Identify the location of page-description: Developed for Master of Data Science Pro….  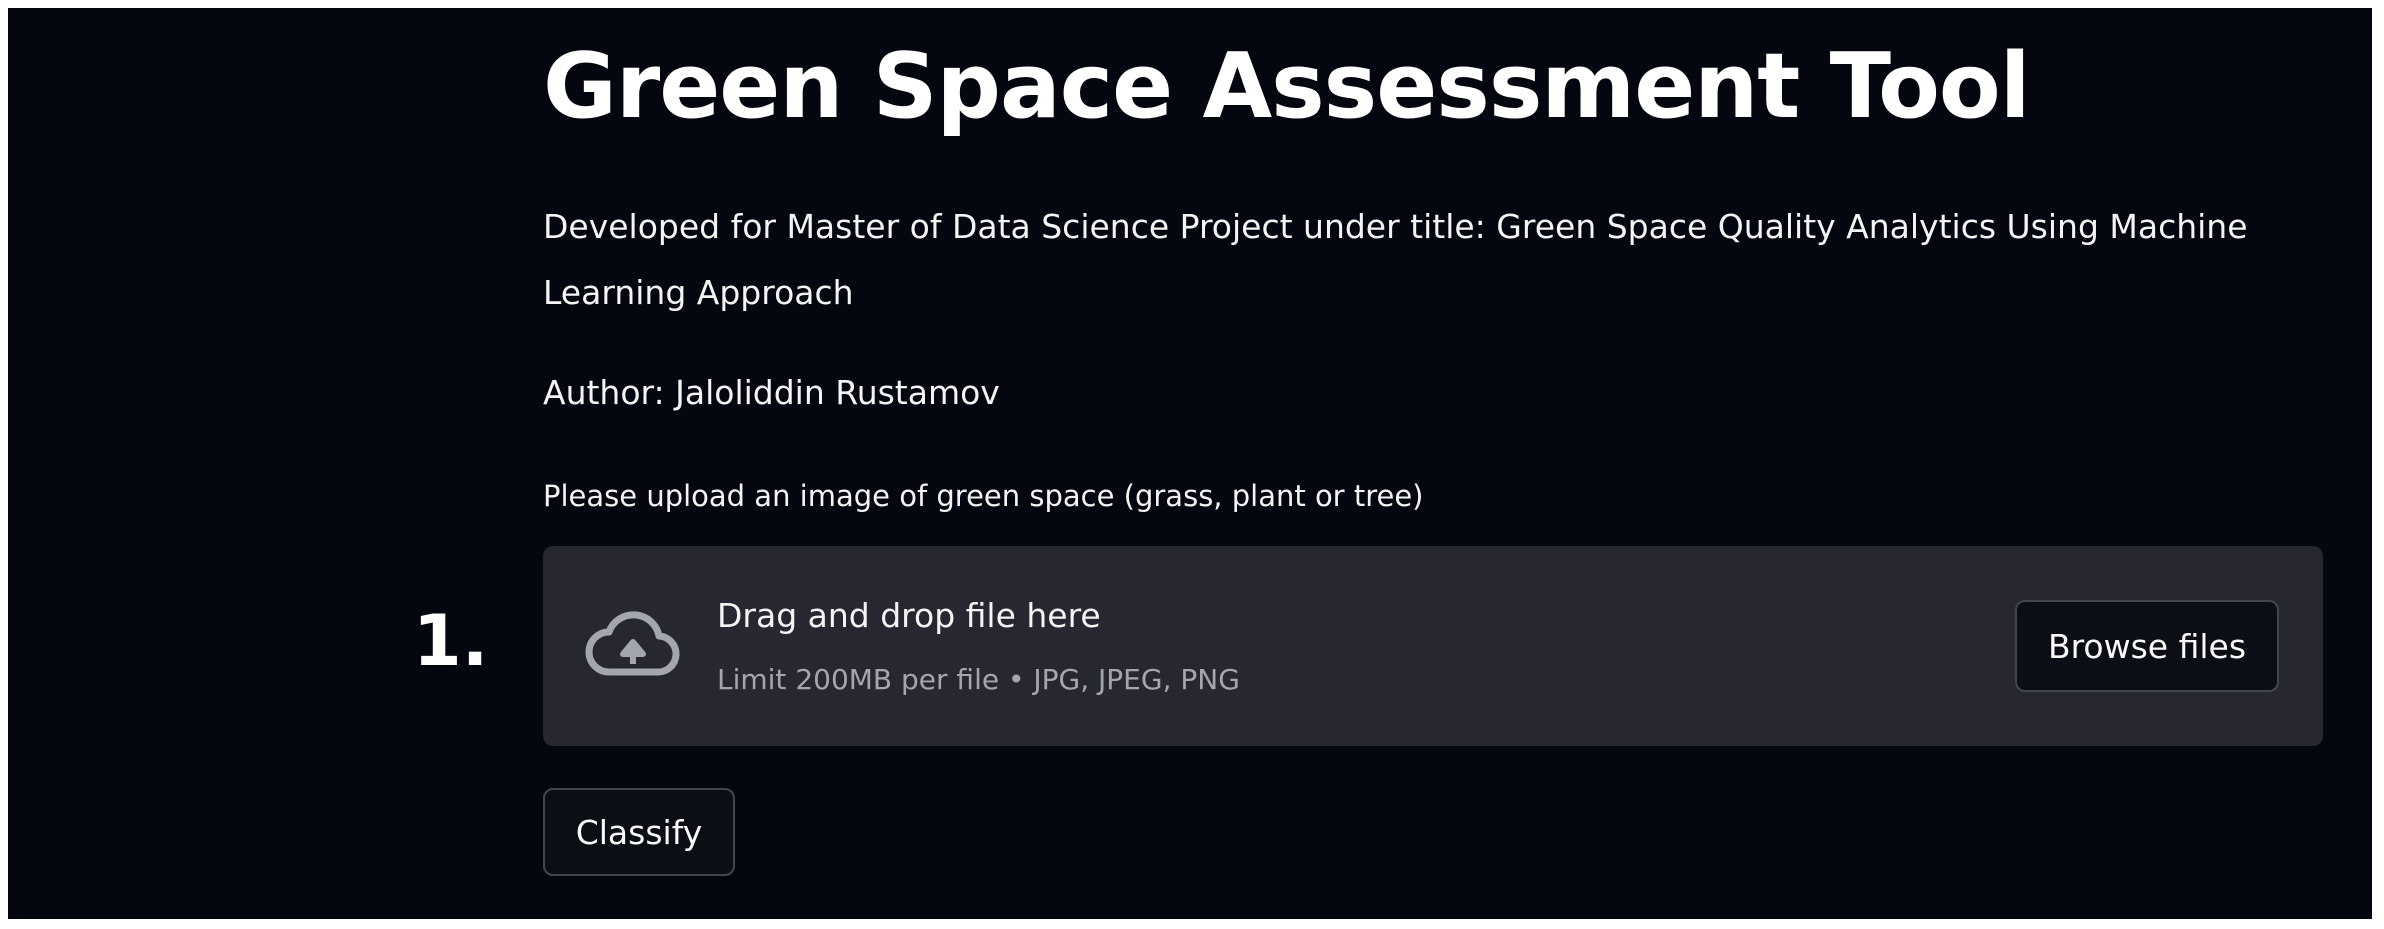
(1395, 259).